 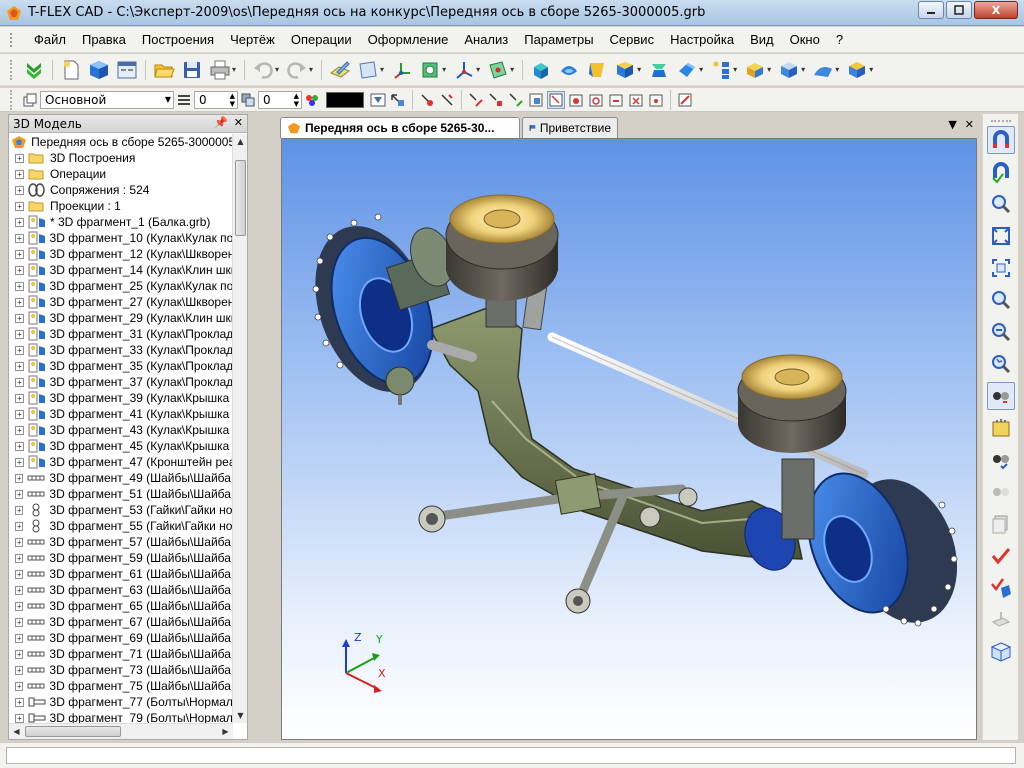 I want to click on check-body-button, so click(x=1001, y=588).